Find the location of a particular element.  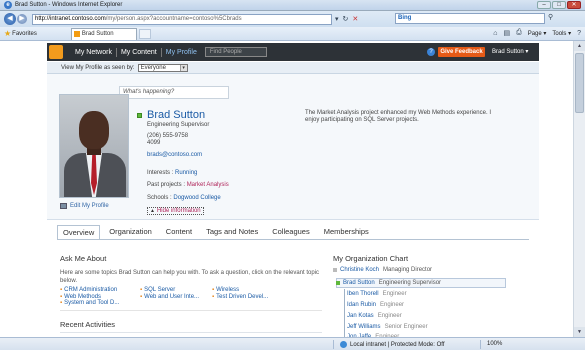

projects-label: Past projects : is located at coordinates (166, 185).